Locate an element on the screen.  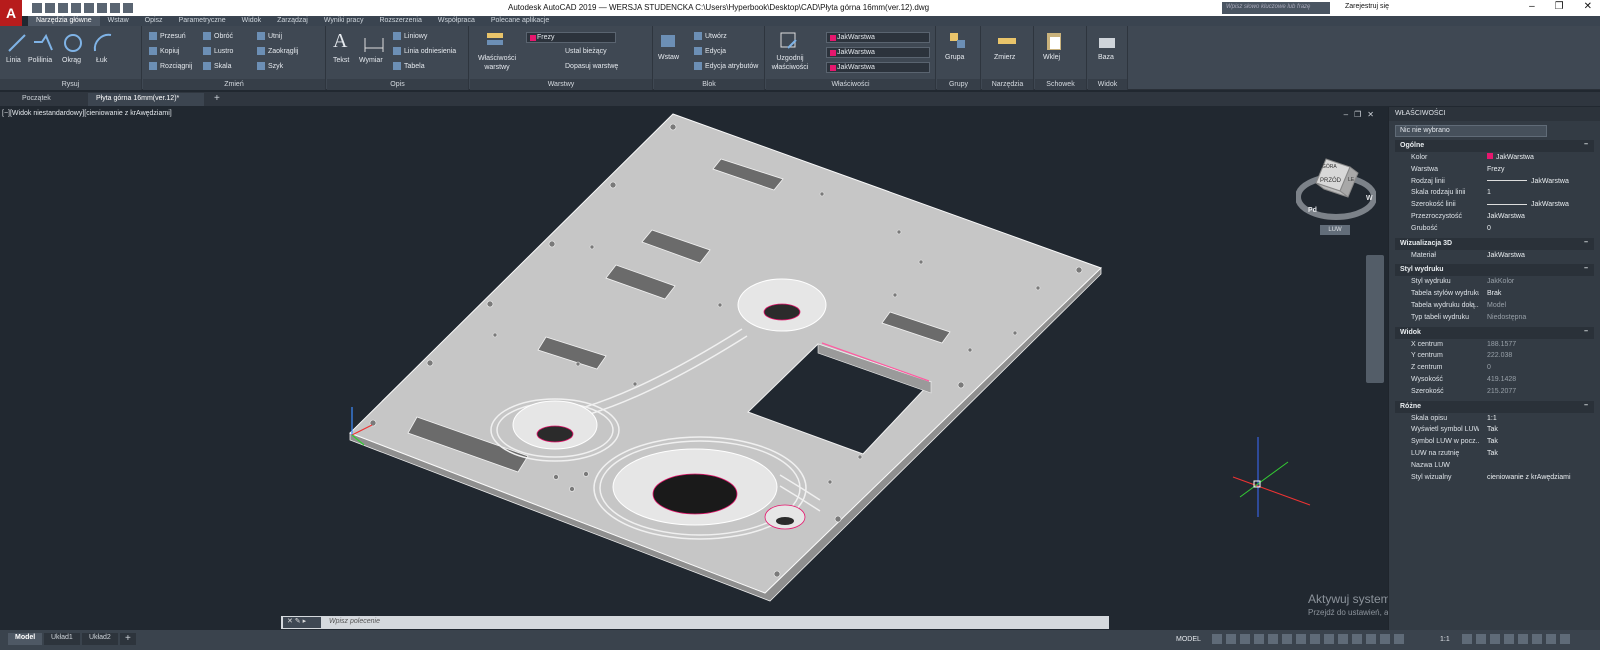
properties-section-header: Styl wydruku is located at coordinates (1494, 270).